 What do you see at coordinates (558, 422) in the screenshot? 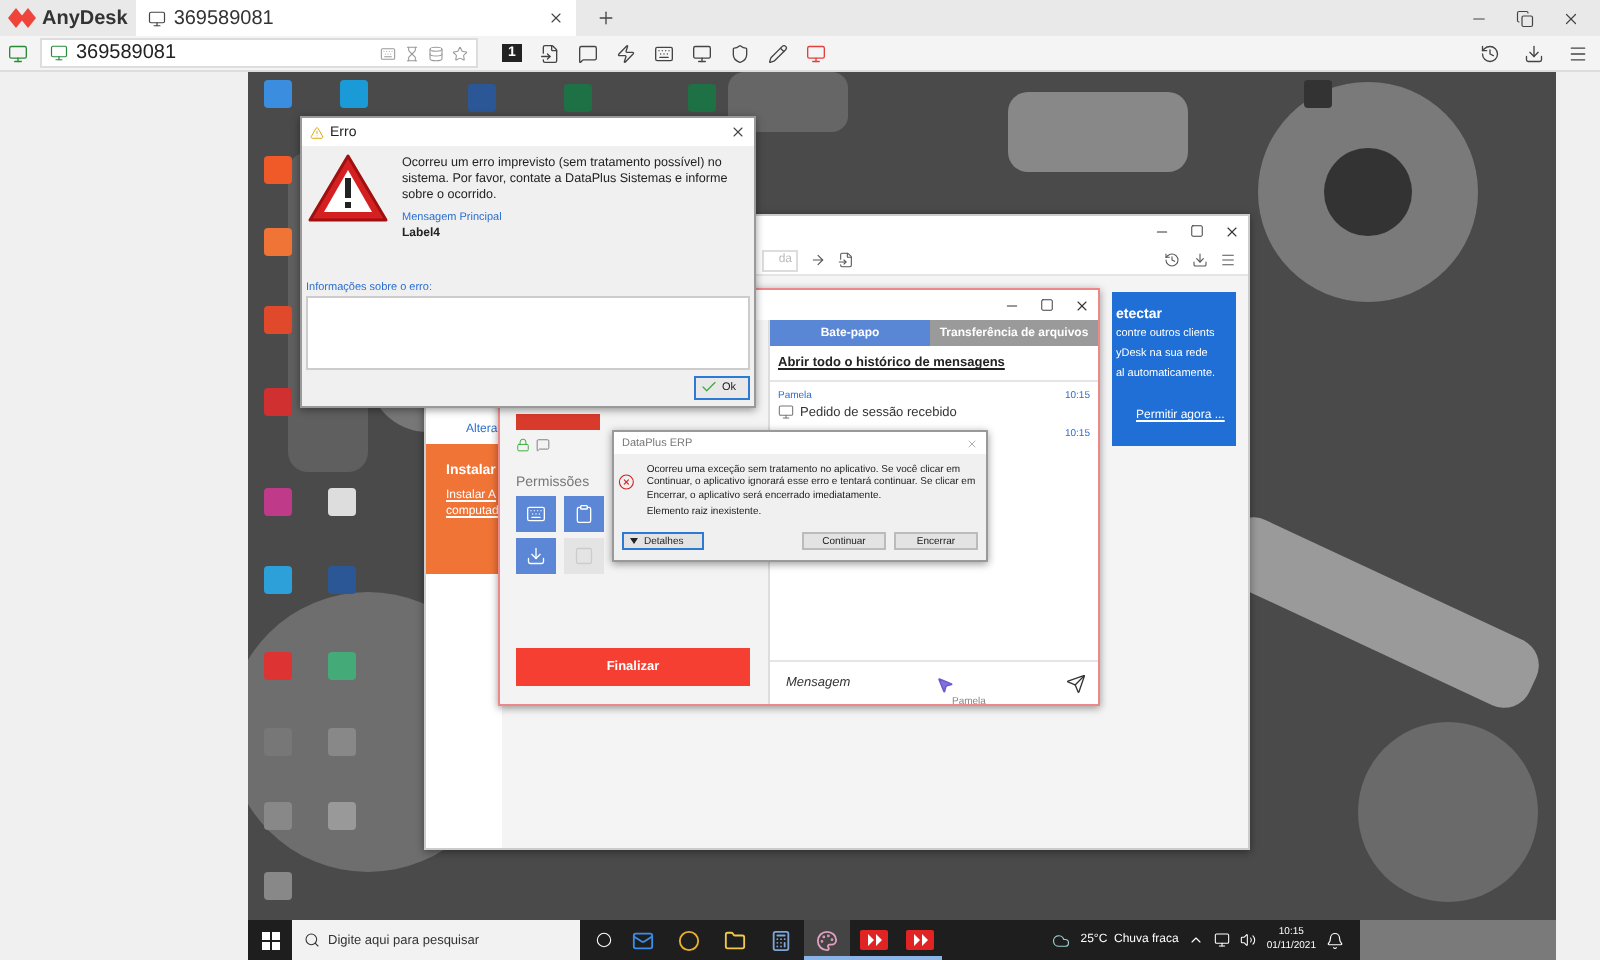
I see `accent-bar` at bounding box center [558, 422].